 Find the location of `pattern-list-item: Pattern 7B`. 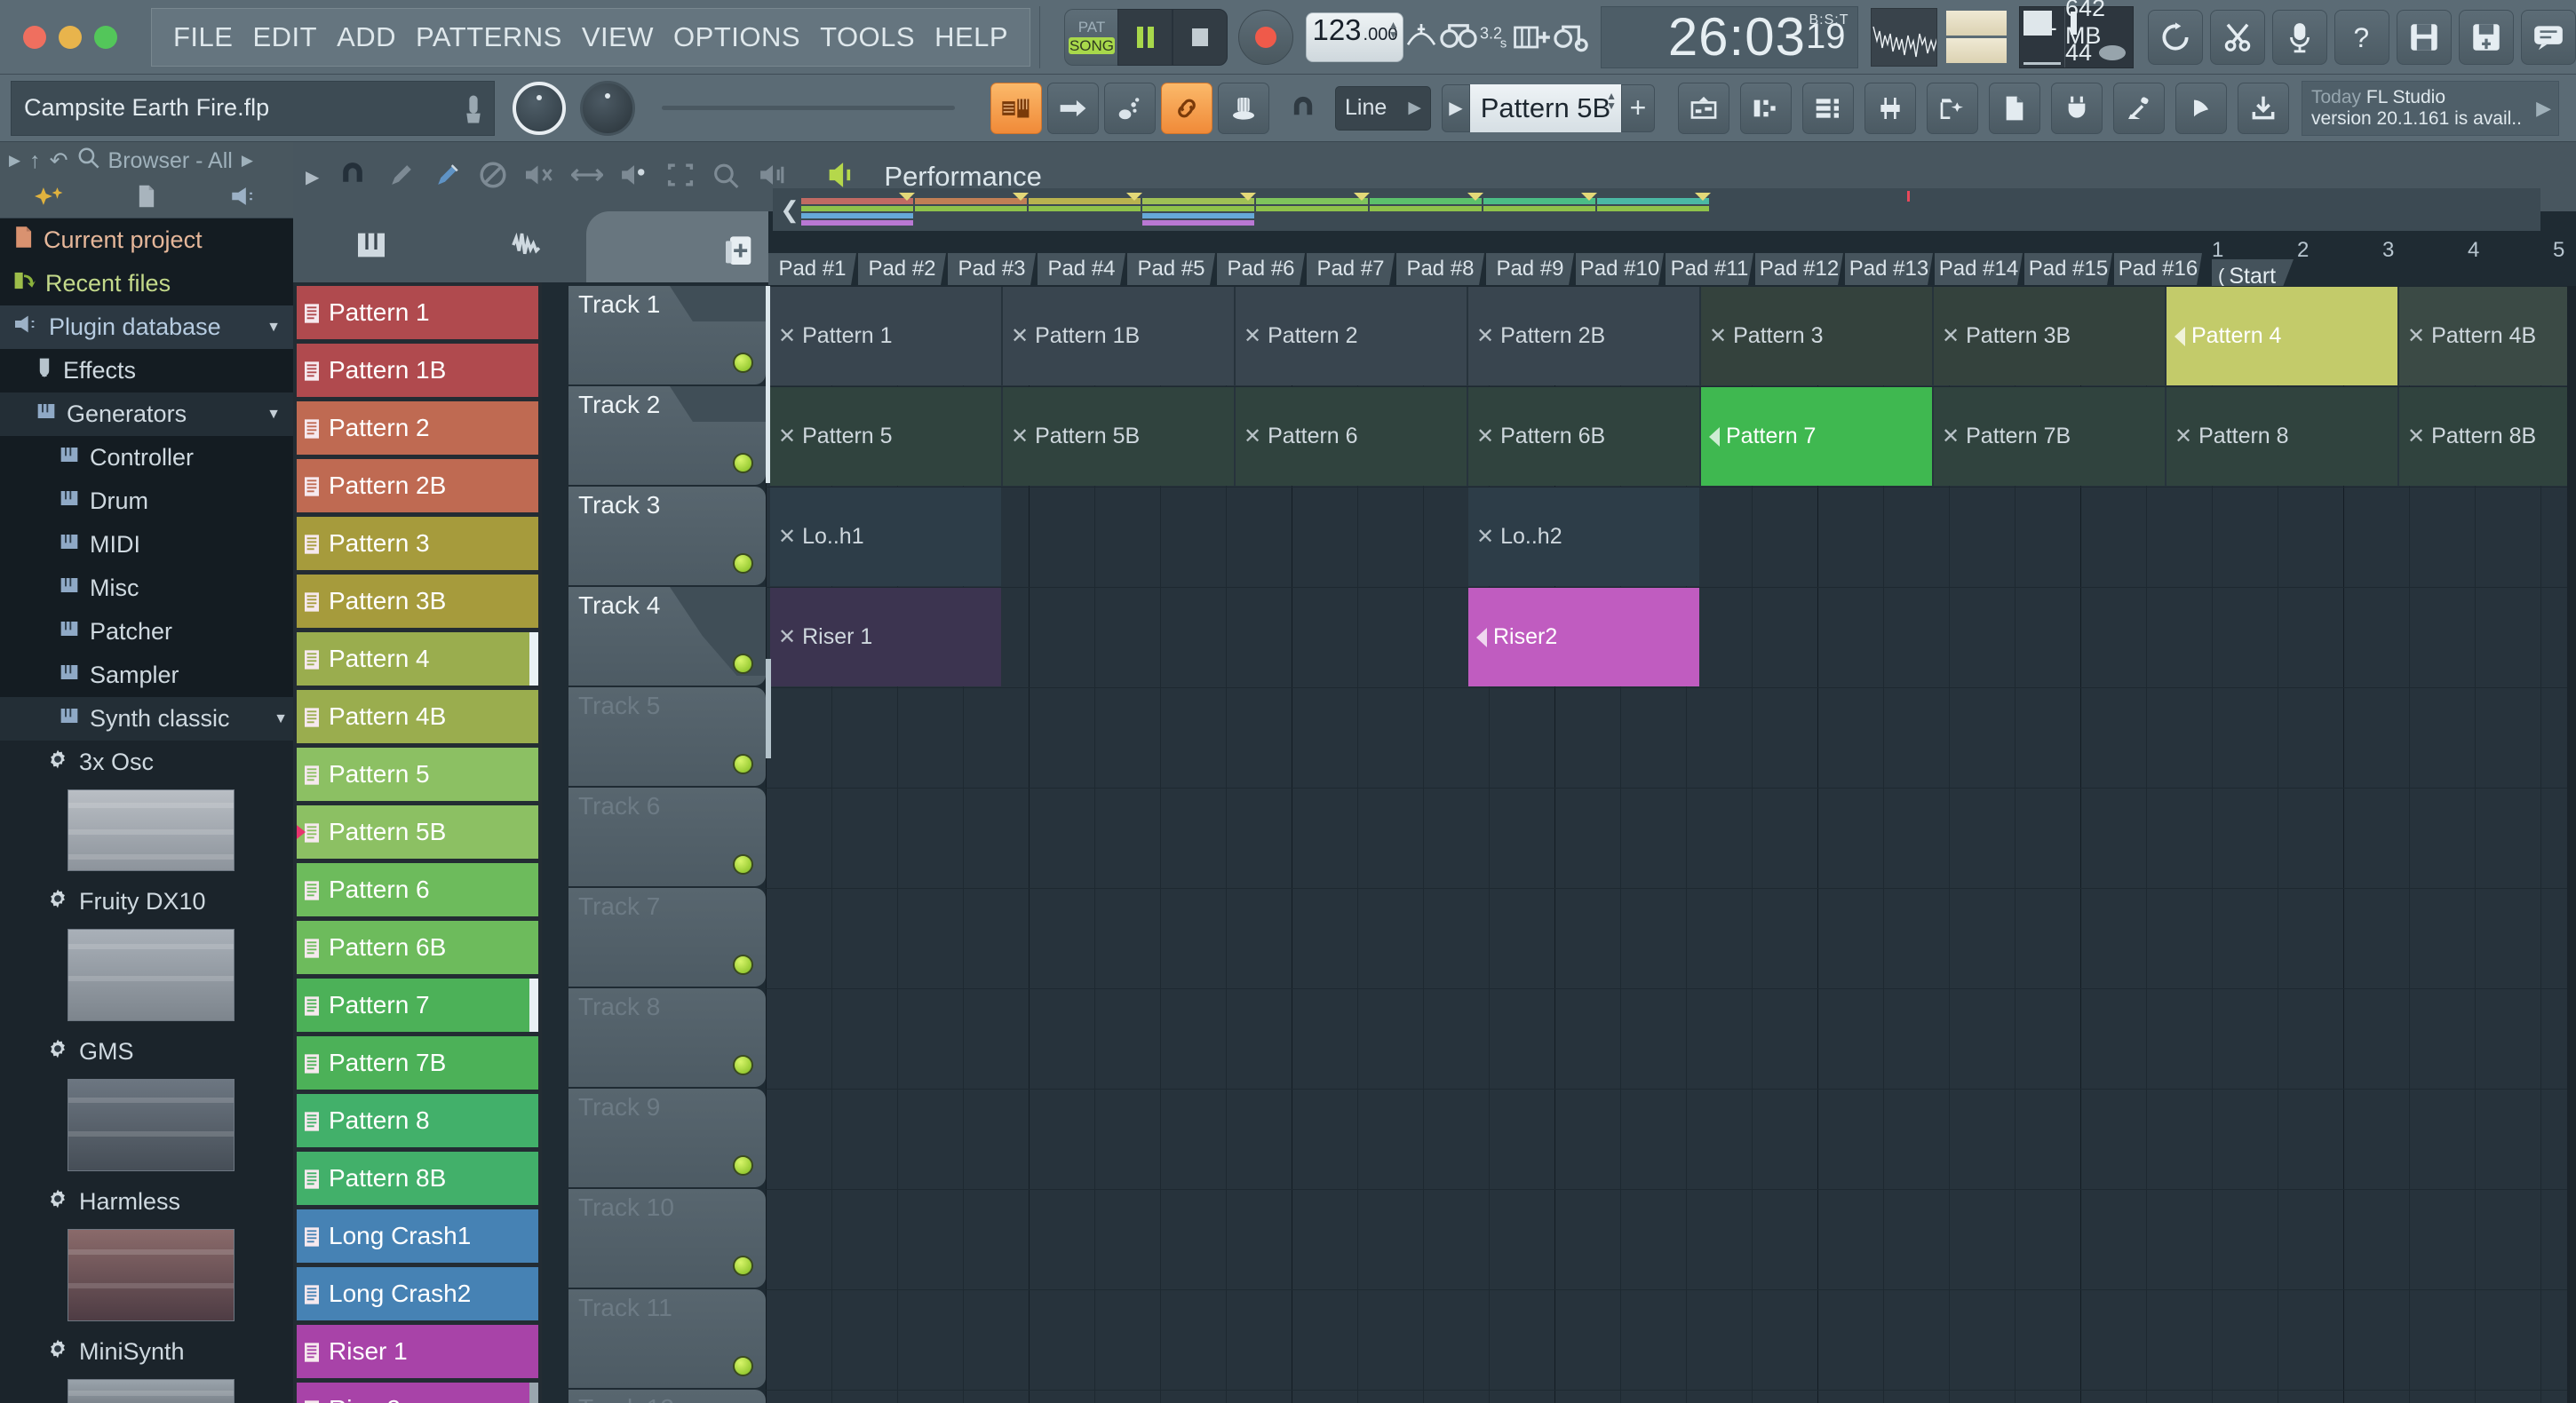

pattern-list-item: Pattern 7B is located at coordinates (417, 1063).